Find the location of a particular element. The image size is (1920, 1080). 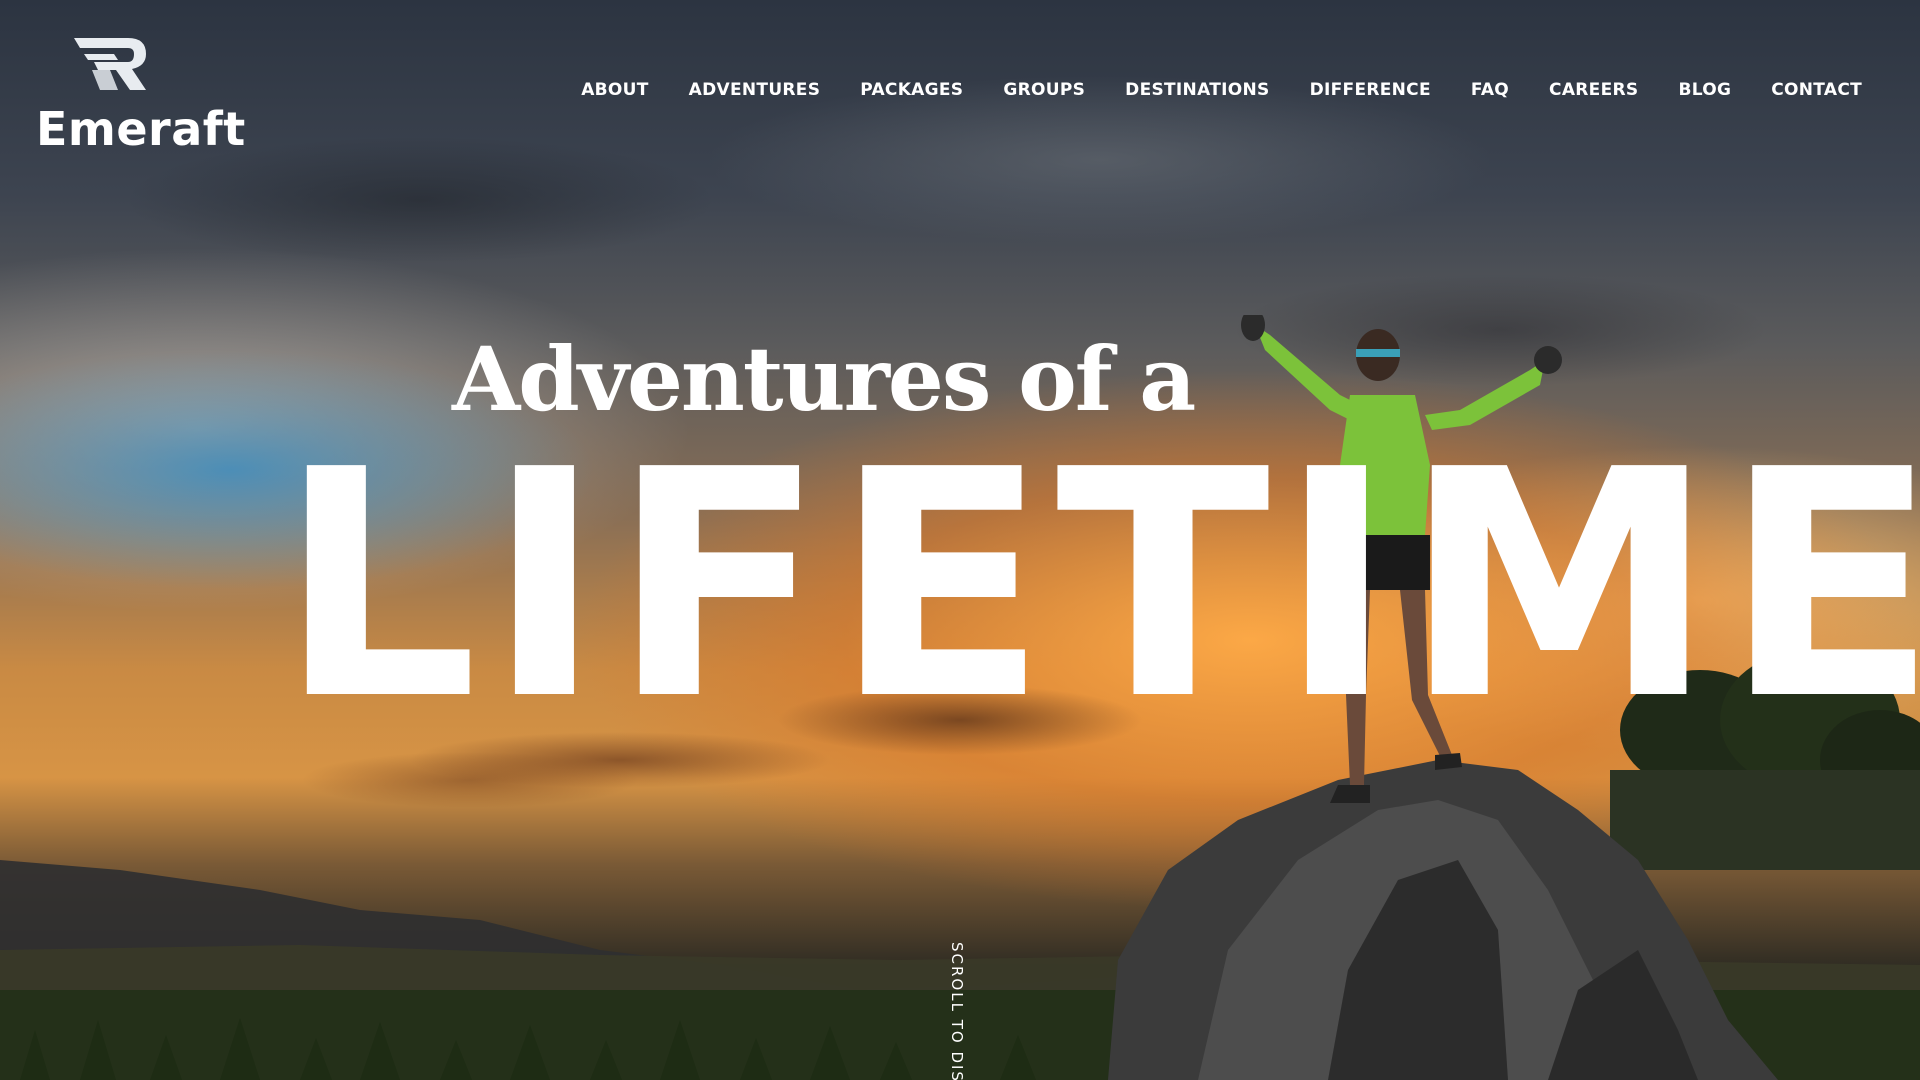

nav-item-adventures: ADVENTURES is located at coordinates (755, 90).